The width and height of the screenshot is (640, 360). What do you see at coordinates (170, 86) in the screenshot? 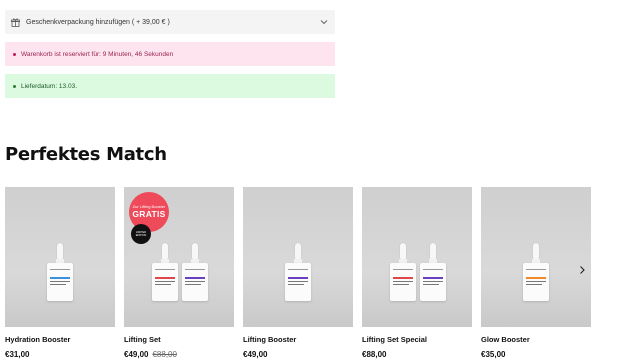
I see `delivery-date-notice: Lieferdatum: 13.03.` at bounding box center [170, 86].